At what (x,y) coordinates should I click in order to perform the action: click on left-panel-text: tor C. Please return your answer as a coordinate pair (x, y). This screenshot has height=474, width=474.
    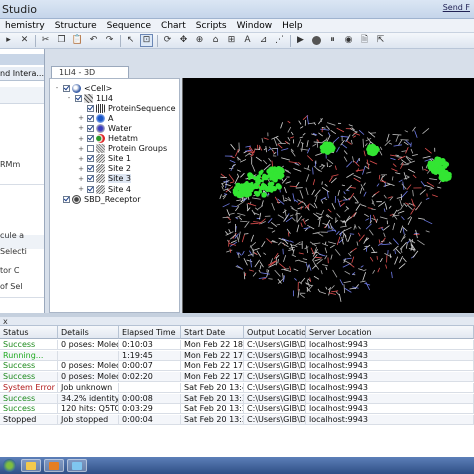
    Looking at the image, I should click on (9, 270).